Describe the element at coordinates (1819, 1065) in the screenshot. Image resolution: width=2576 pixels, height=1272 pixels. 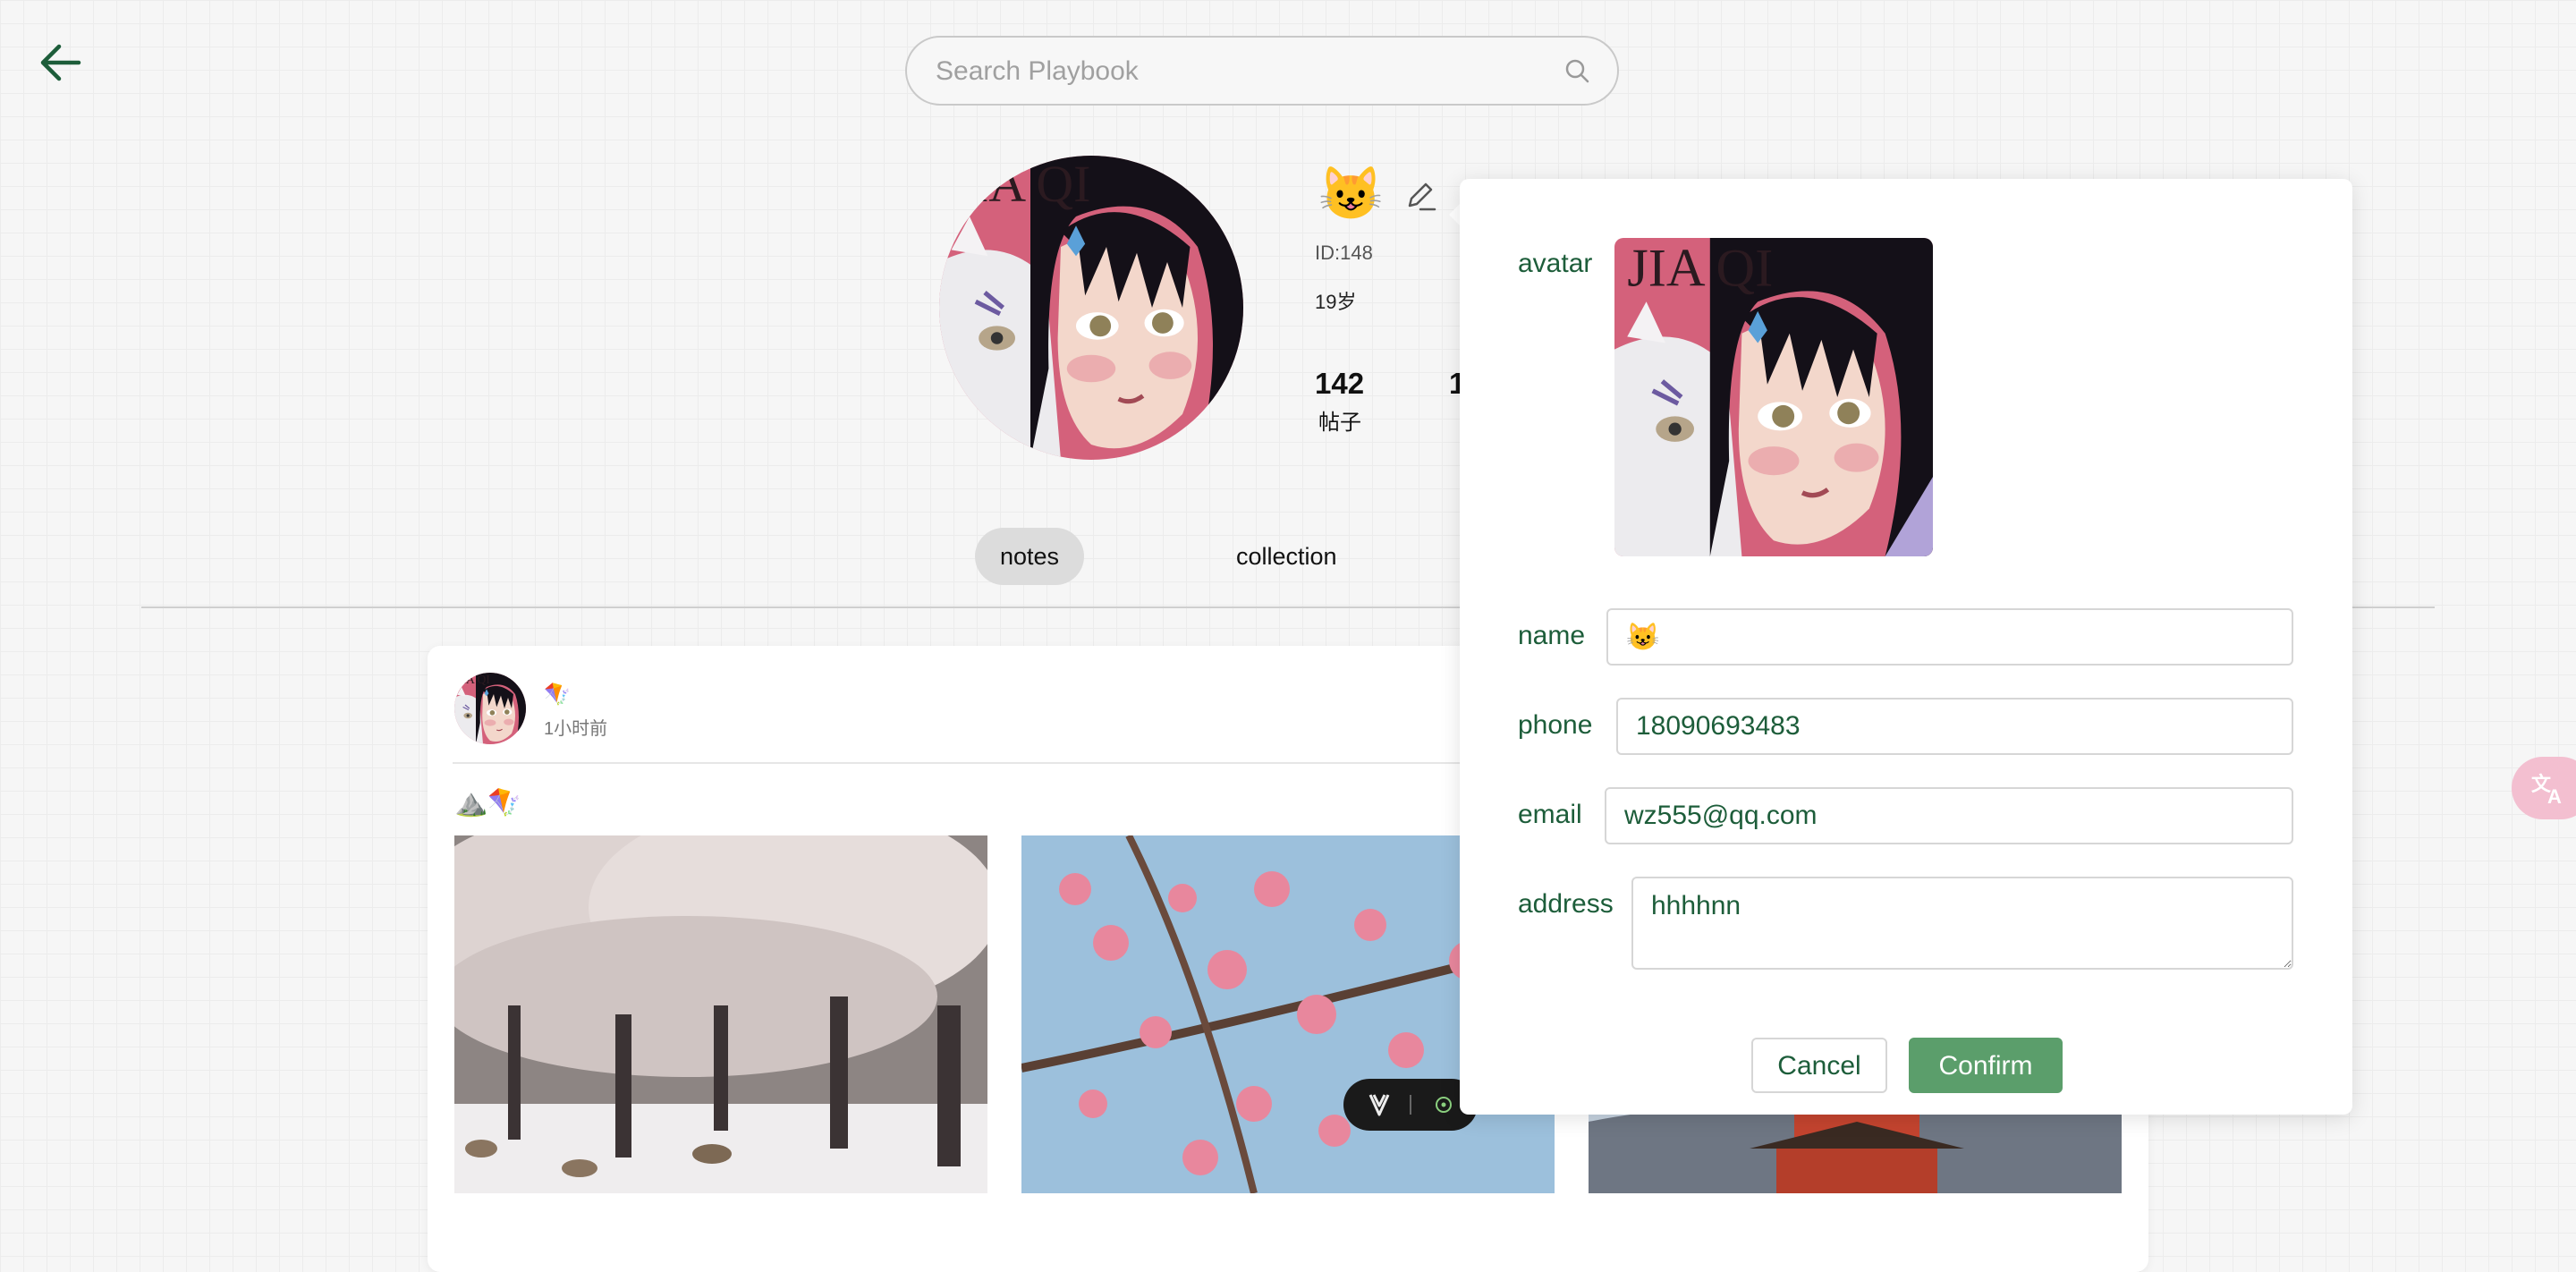
I see `cancel-button: Cancel` at that location.